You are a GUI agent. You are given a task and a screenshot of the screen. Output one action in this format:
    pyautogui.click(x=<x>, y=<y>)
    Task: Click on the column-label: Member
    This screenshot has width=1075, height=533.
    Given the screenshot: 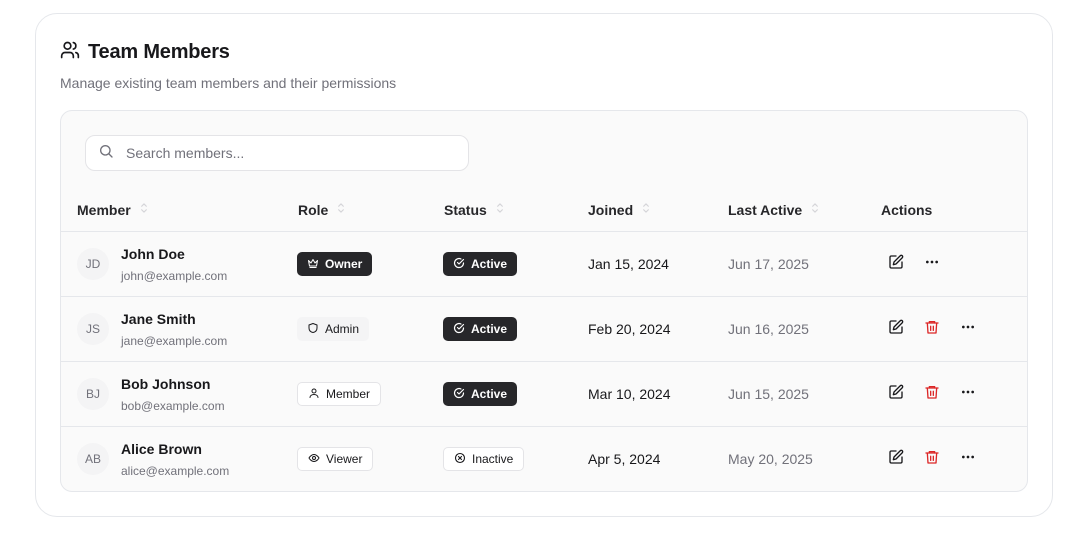 What is the action you would take?
    pyautogui.click(x=104, y=209)
    